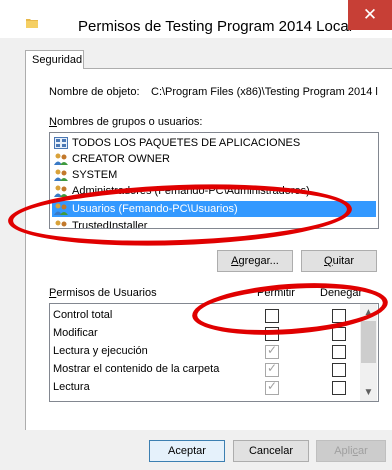 The image size is (392, 470). Describe the element at coordinates (110, 224) in the screenshot. I see `list-item-label: TrustedInstaller` at that location.